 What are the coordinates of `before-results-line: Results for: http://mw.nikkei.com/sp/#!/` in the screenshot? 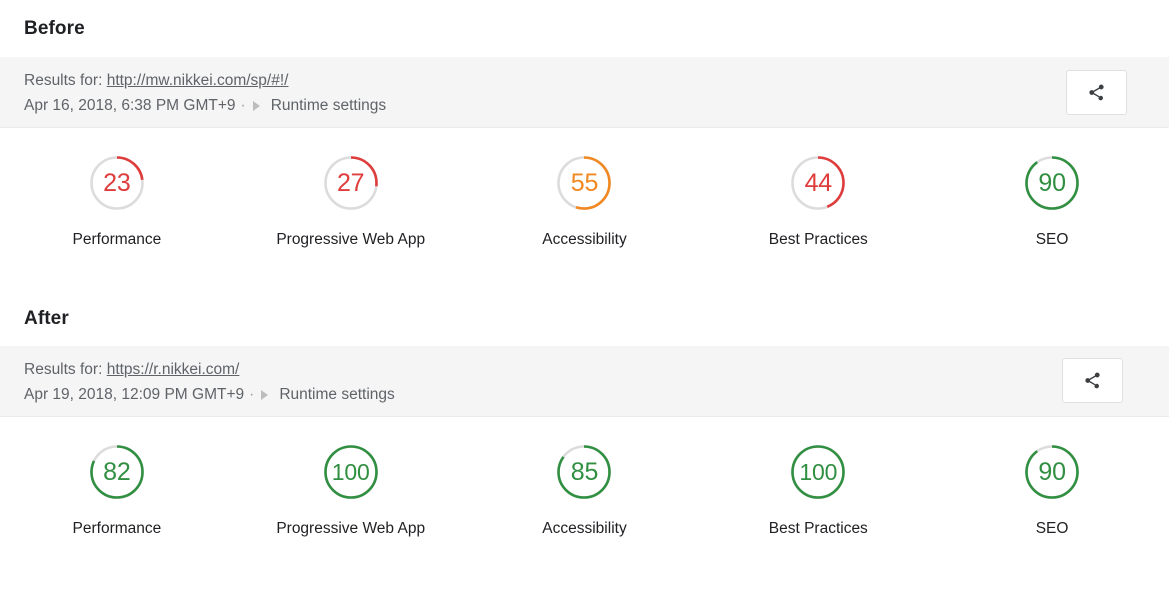 It's located at (205, 80).